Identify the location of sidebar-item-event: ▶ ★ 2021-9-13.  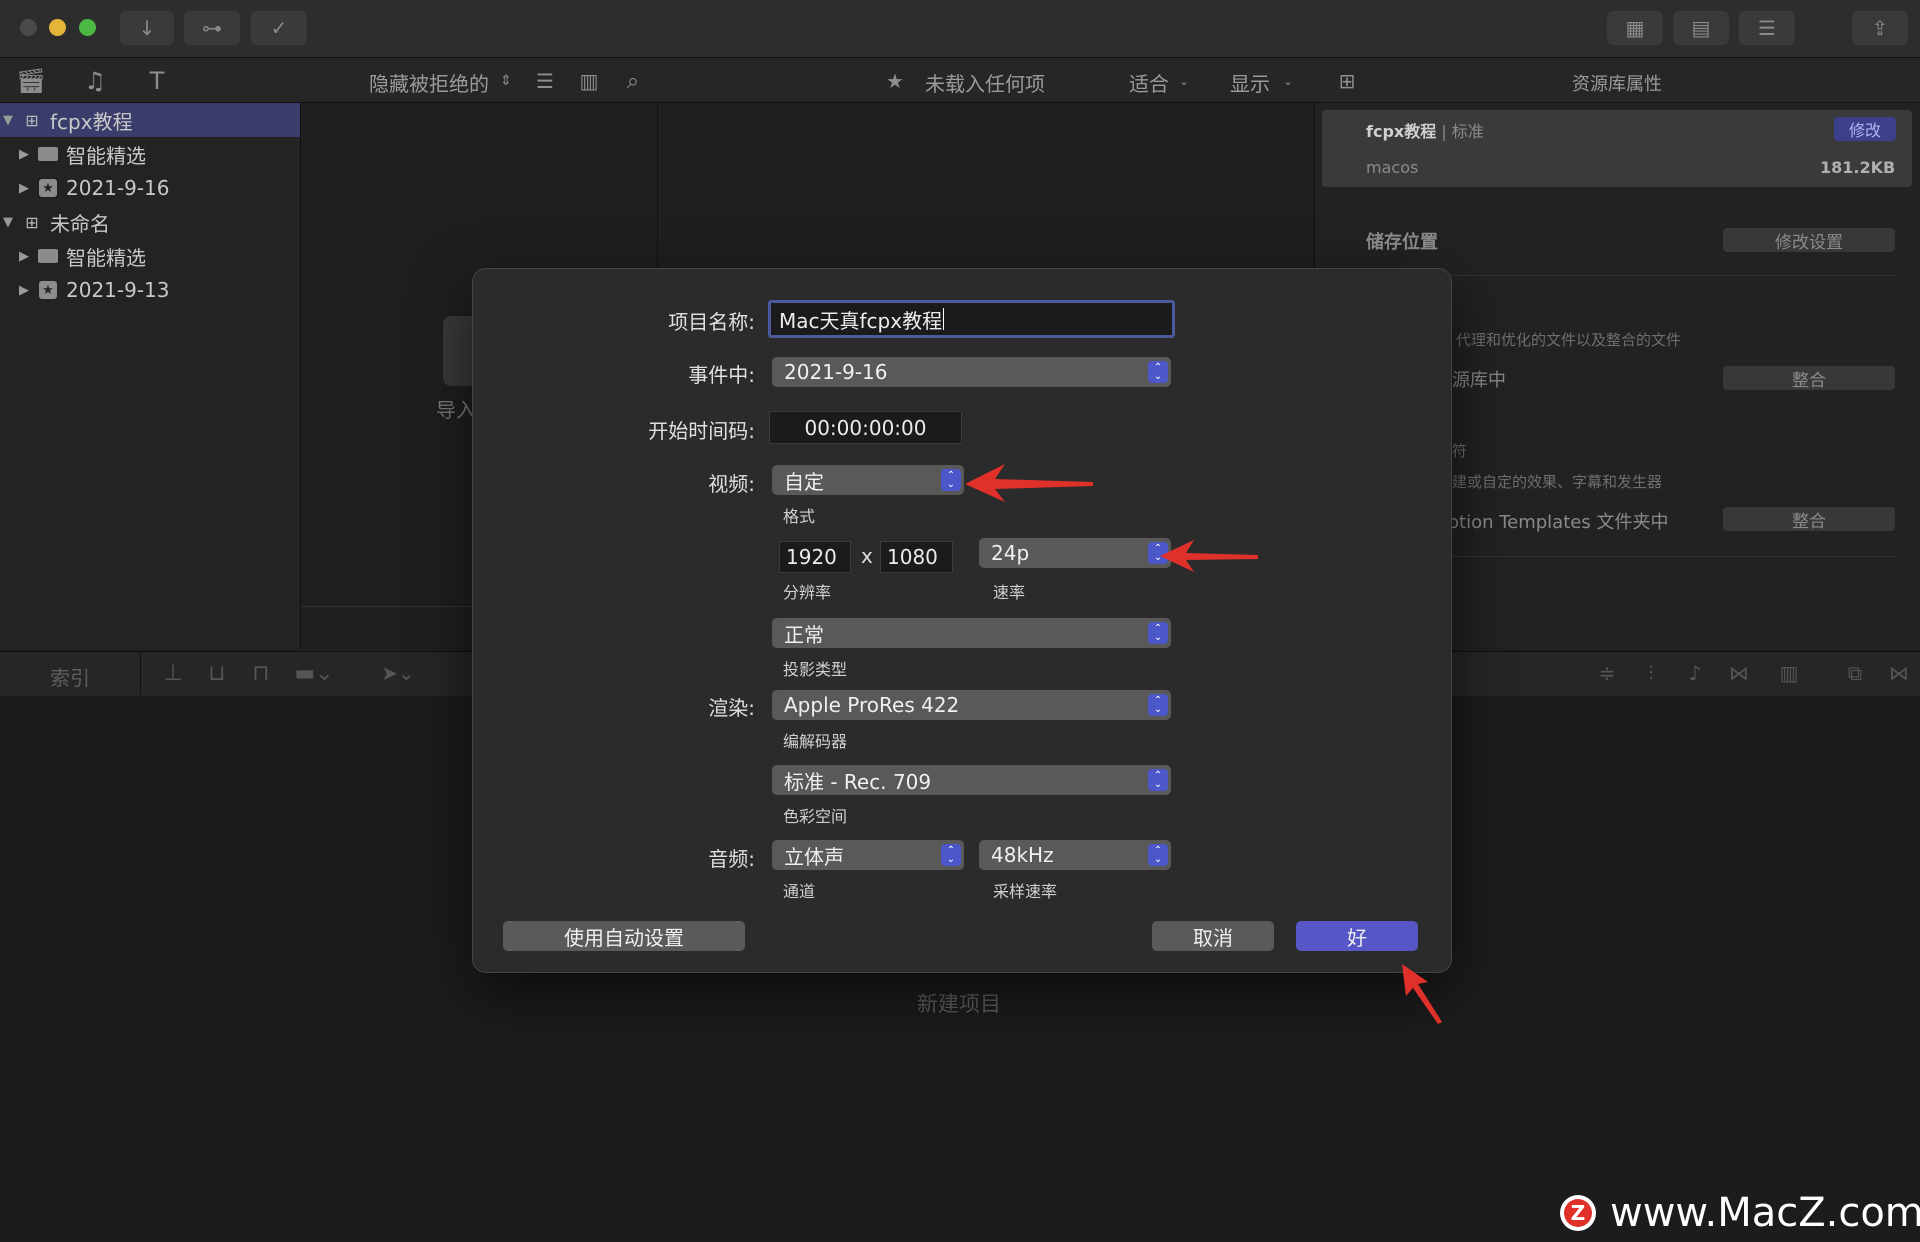
(150, 290).